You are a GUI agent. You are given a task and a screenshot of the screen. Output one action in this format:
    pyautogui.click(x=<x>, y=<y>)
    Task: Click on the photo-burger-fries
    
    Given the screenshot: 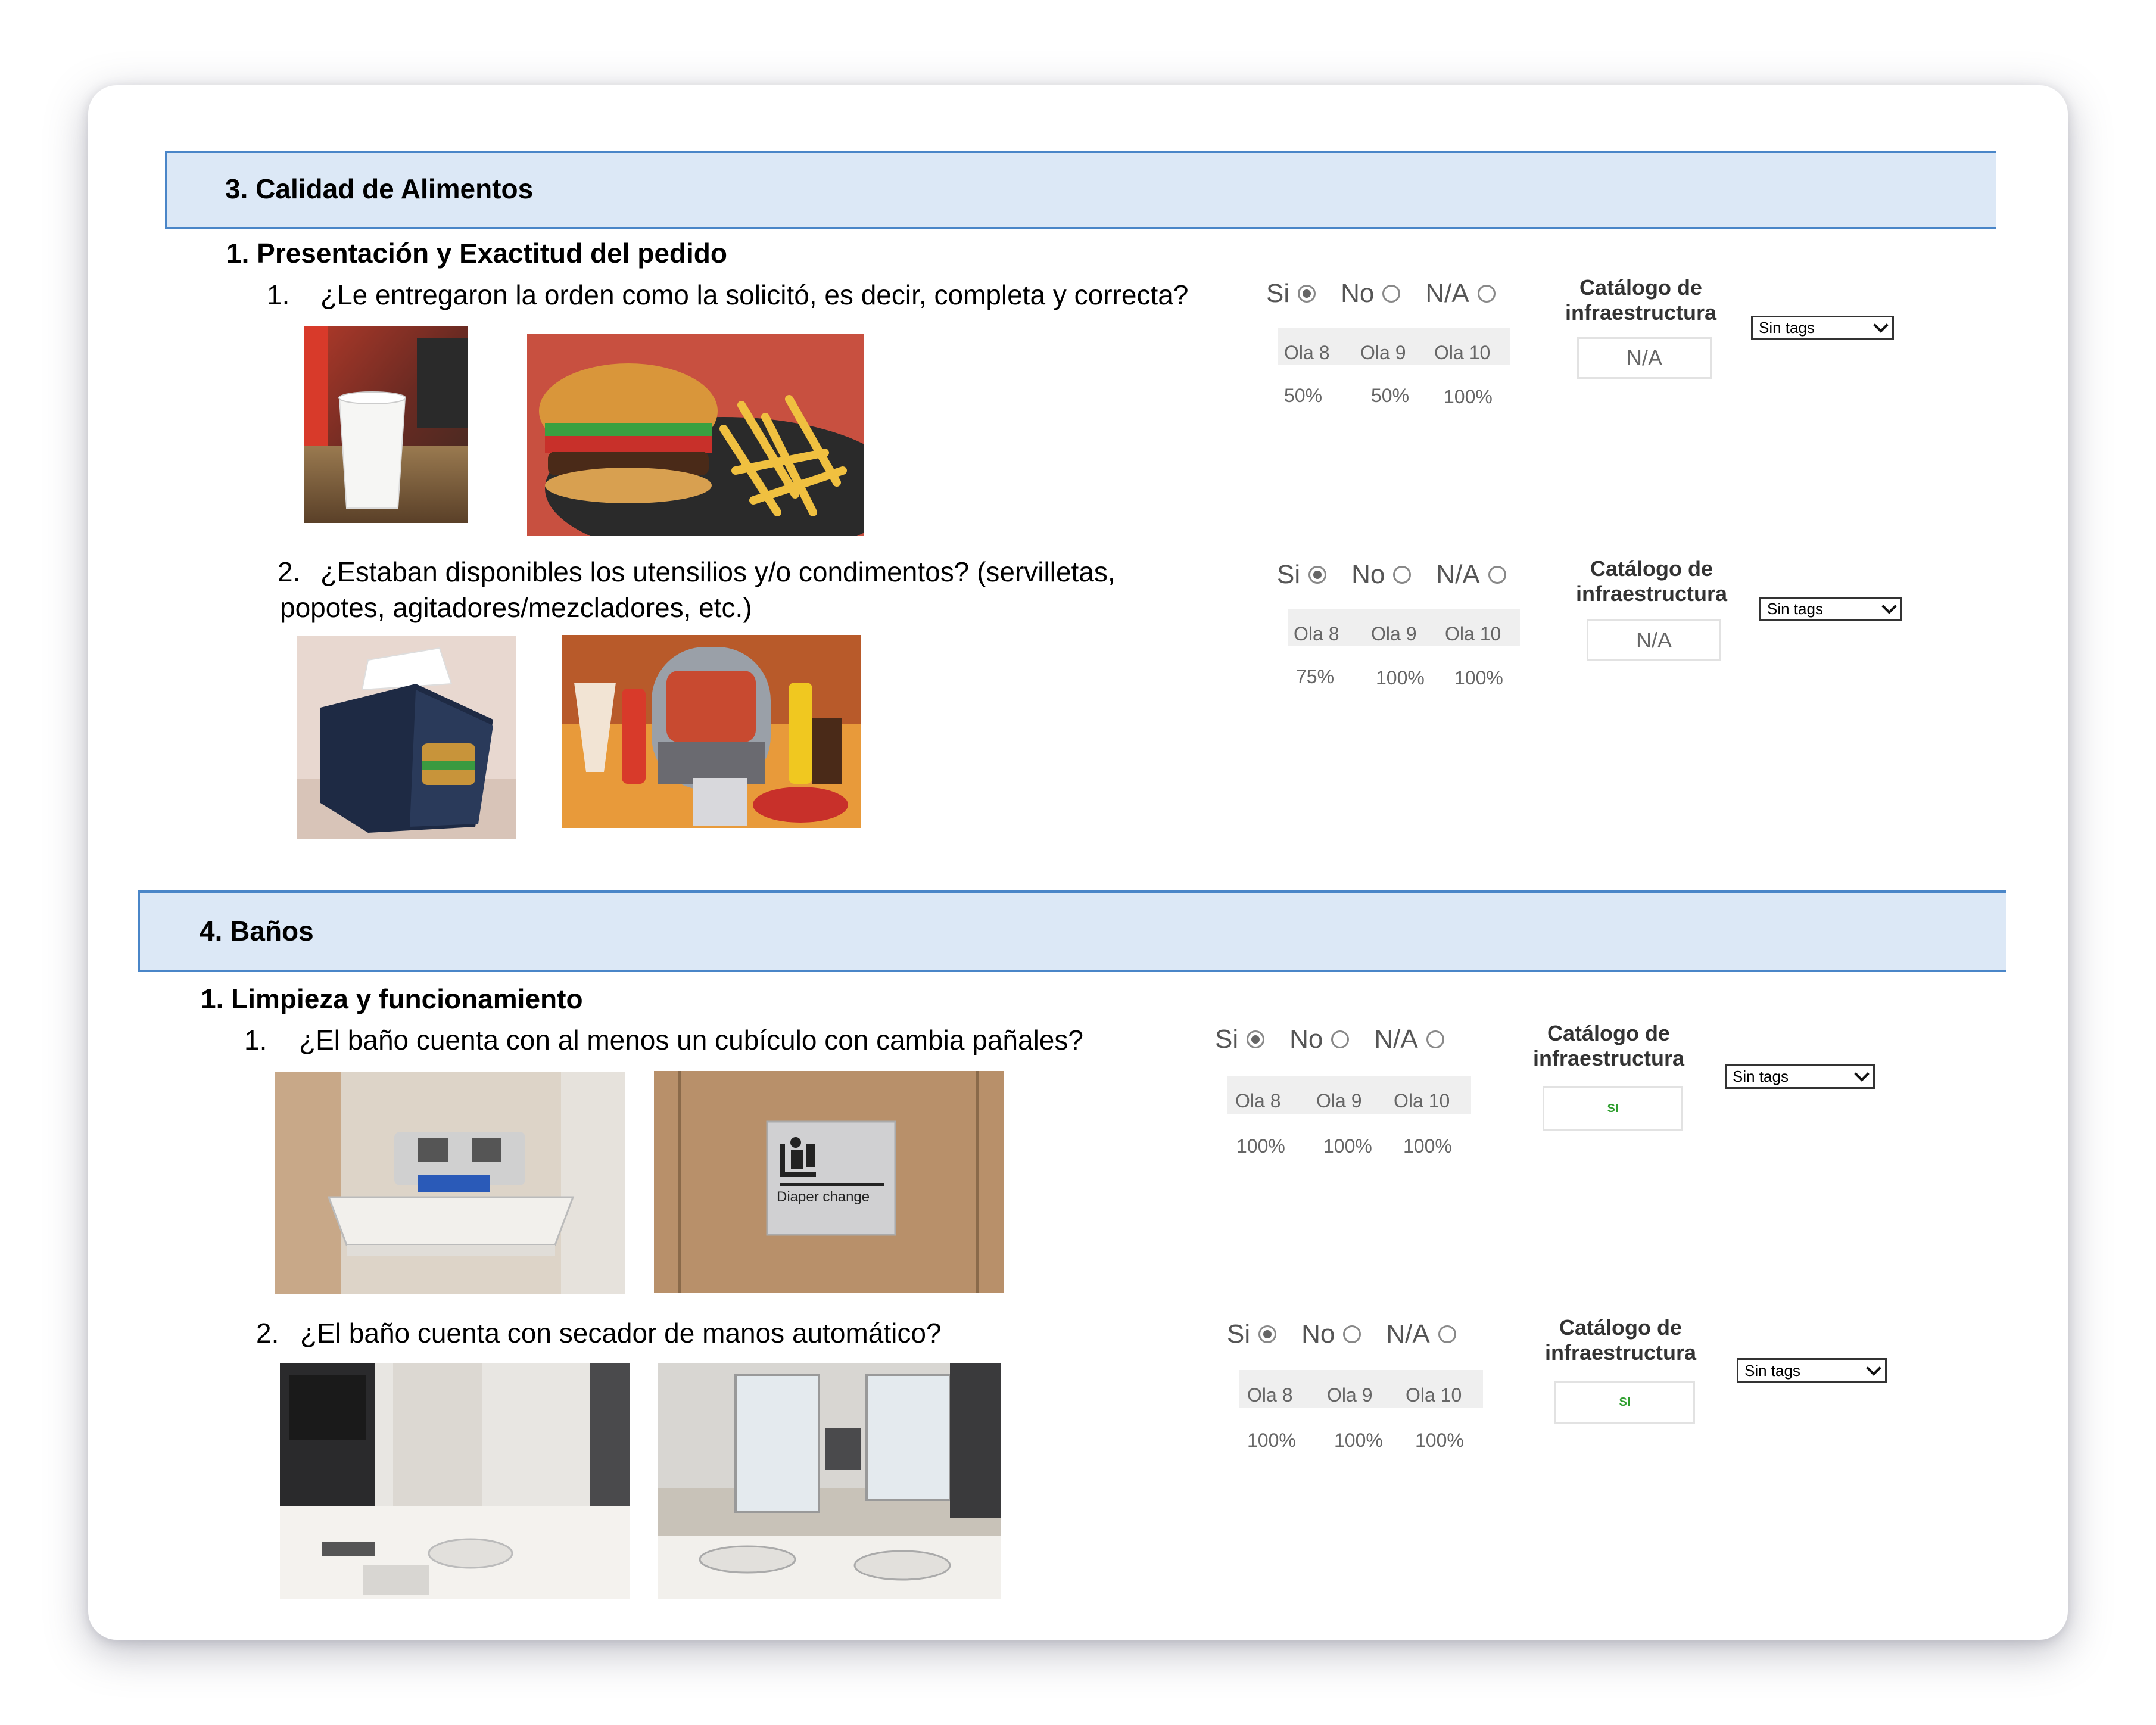 What is the action you would take?
    pyautogui.click(x=695, y=435)
    